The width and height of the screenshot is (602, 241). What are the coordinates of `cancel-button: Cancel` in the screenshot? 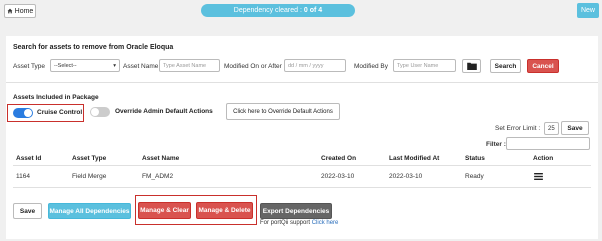 It's located at (543, 66).